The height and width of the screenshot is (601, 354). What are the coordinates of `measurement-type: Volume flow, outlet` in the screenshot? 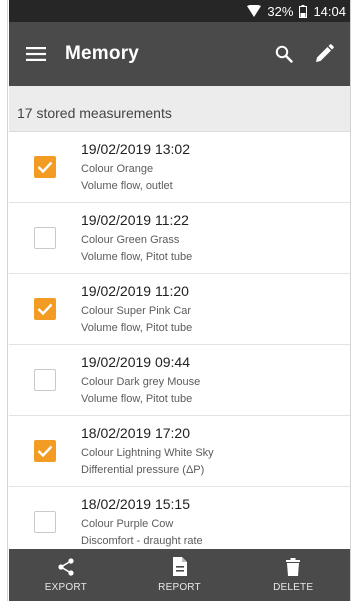 It's located at (127, 186).